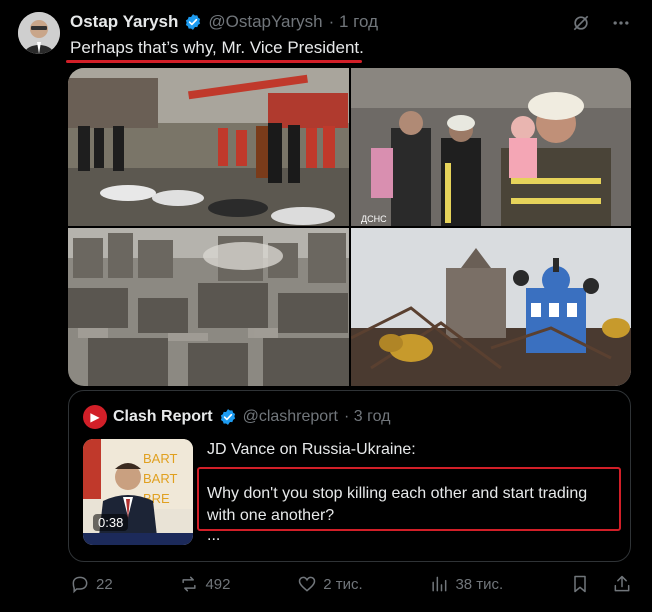 The width and height of the screenshot is (652, 612). I want to click on author-handle: @OstapYarysh, so click(265, 22).